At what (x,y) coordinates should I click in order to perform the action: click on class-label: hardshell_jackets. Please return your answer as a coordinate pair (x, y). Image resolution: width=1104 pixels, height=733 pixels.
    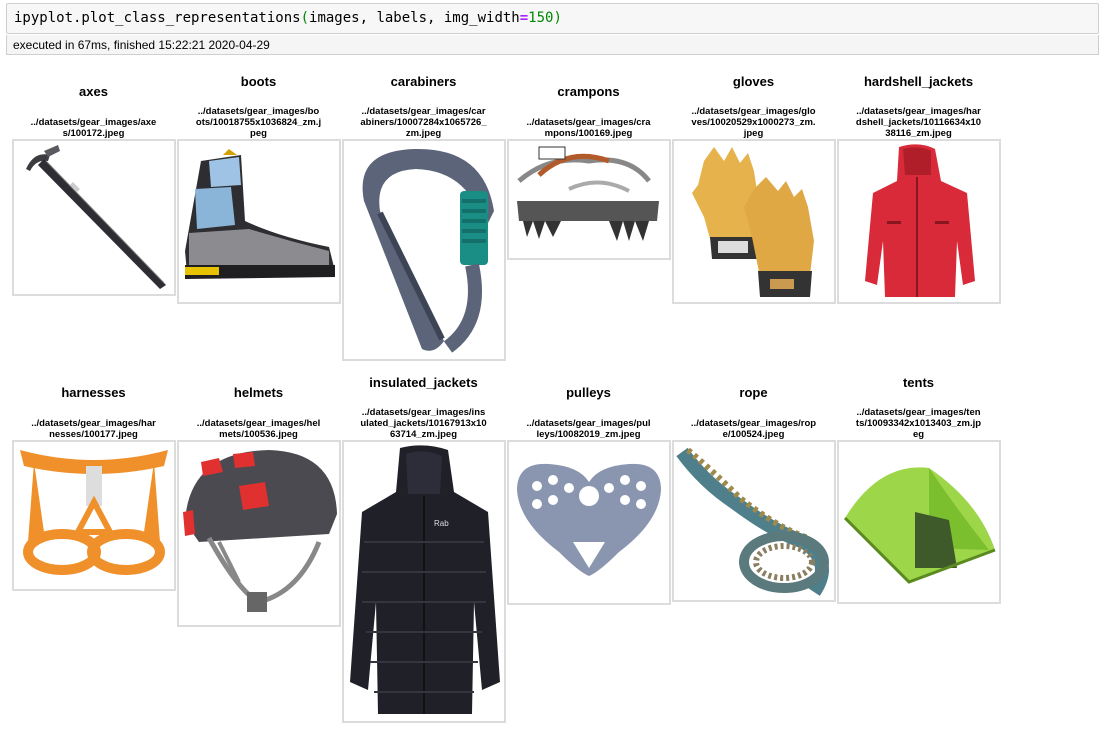
    Looking at the image, I should click on (918, 81).